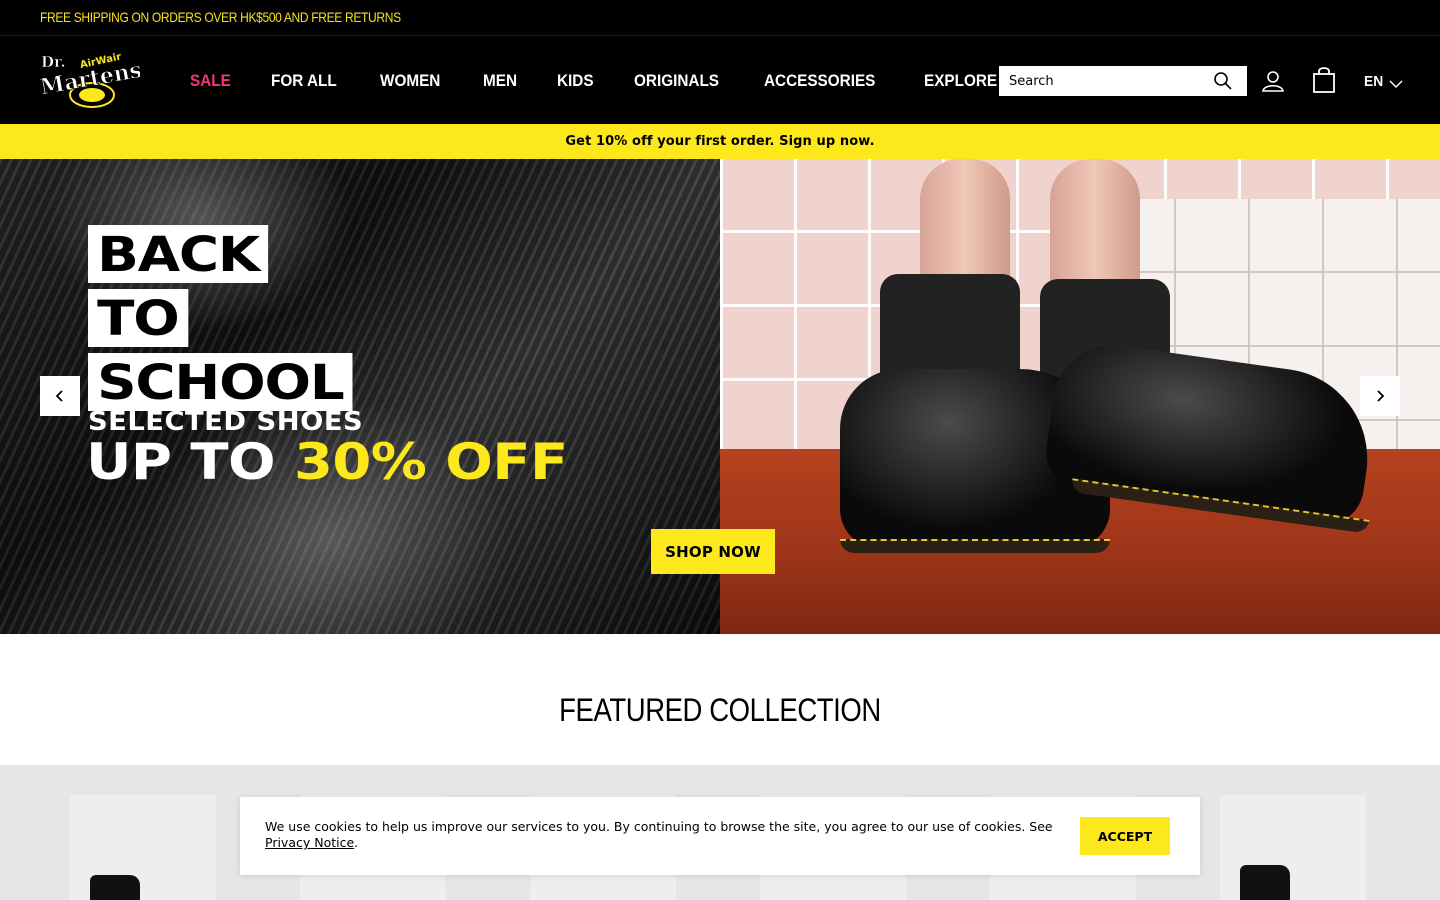 The image size is (1440, 900). Describe the element at coordinates (1104, 81) in the screenshot. I see `search-input` at that location.